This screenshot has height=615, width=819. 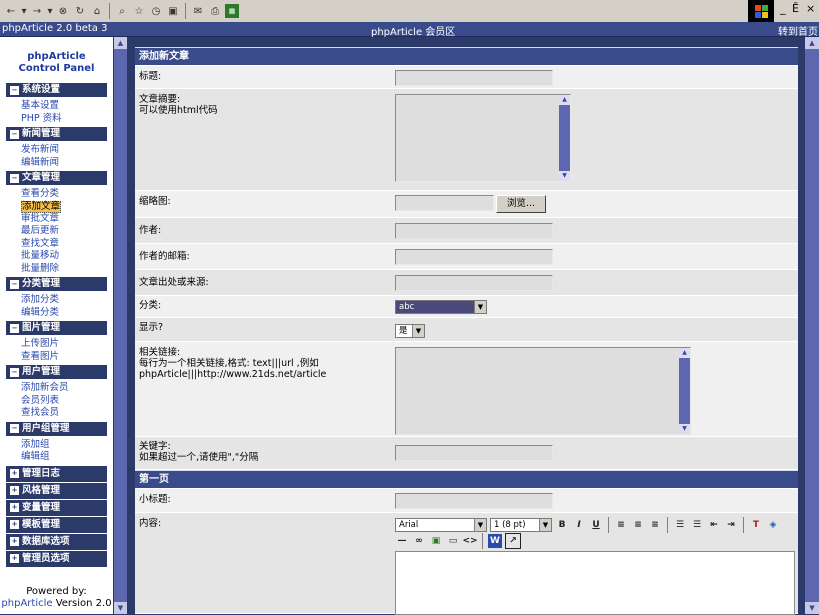 What do you see at coordinates (783, 8) in the screenshot?
I see `minimize-icon: _` at bounding box center [783, 8].